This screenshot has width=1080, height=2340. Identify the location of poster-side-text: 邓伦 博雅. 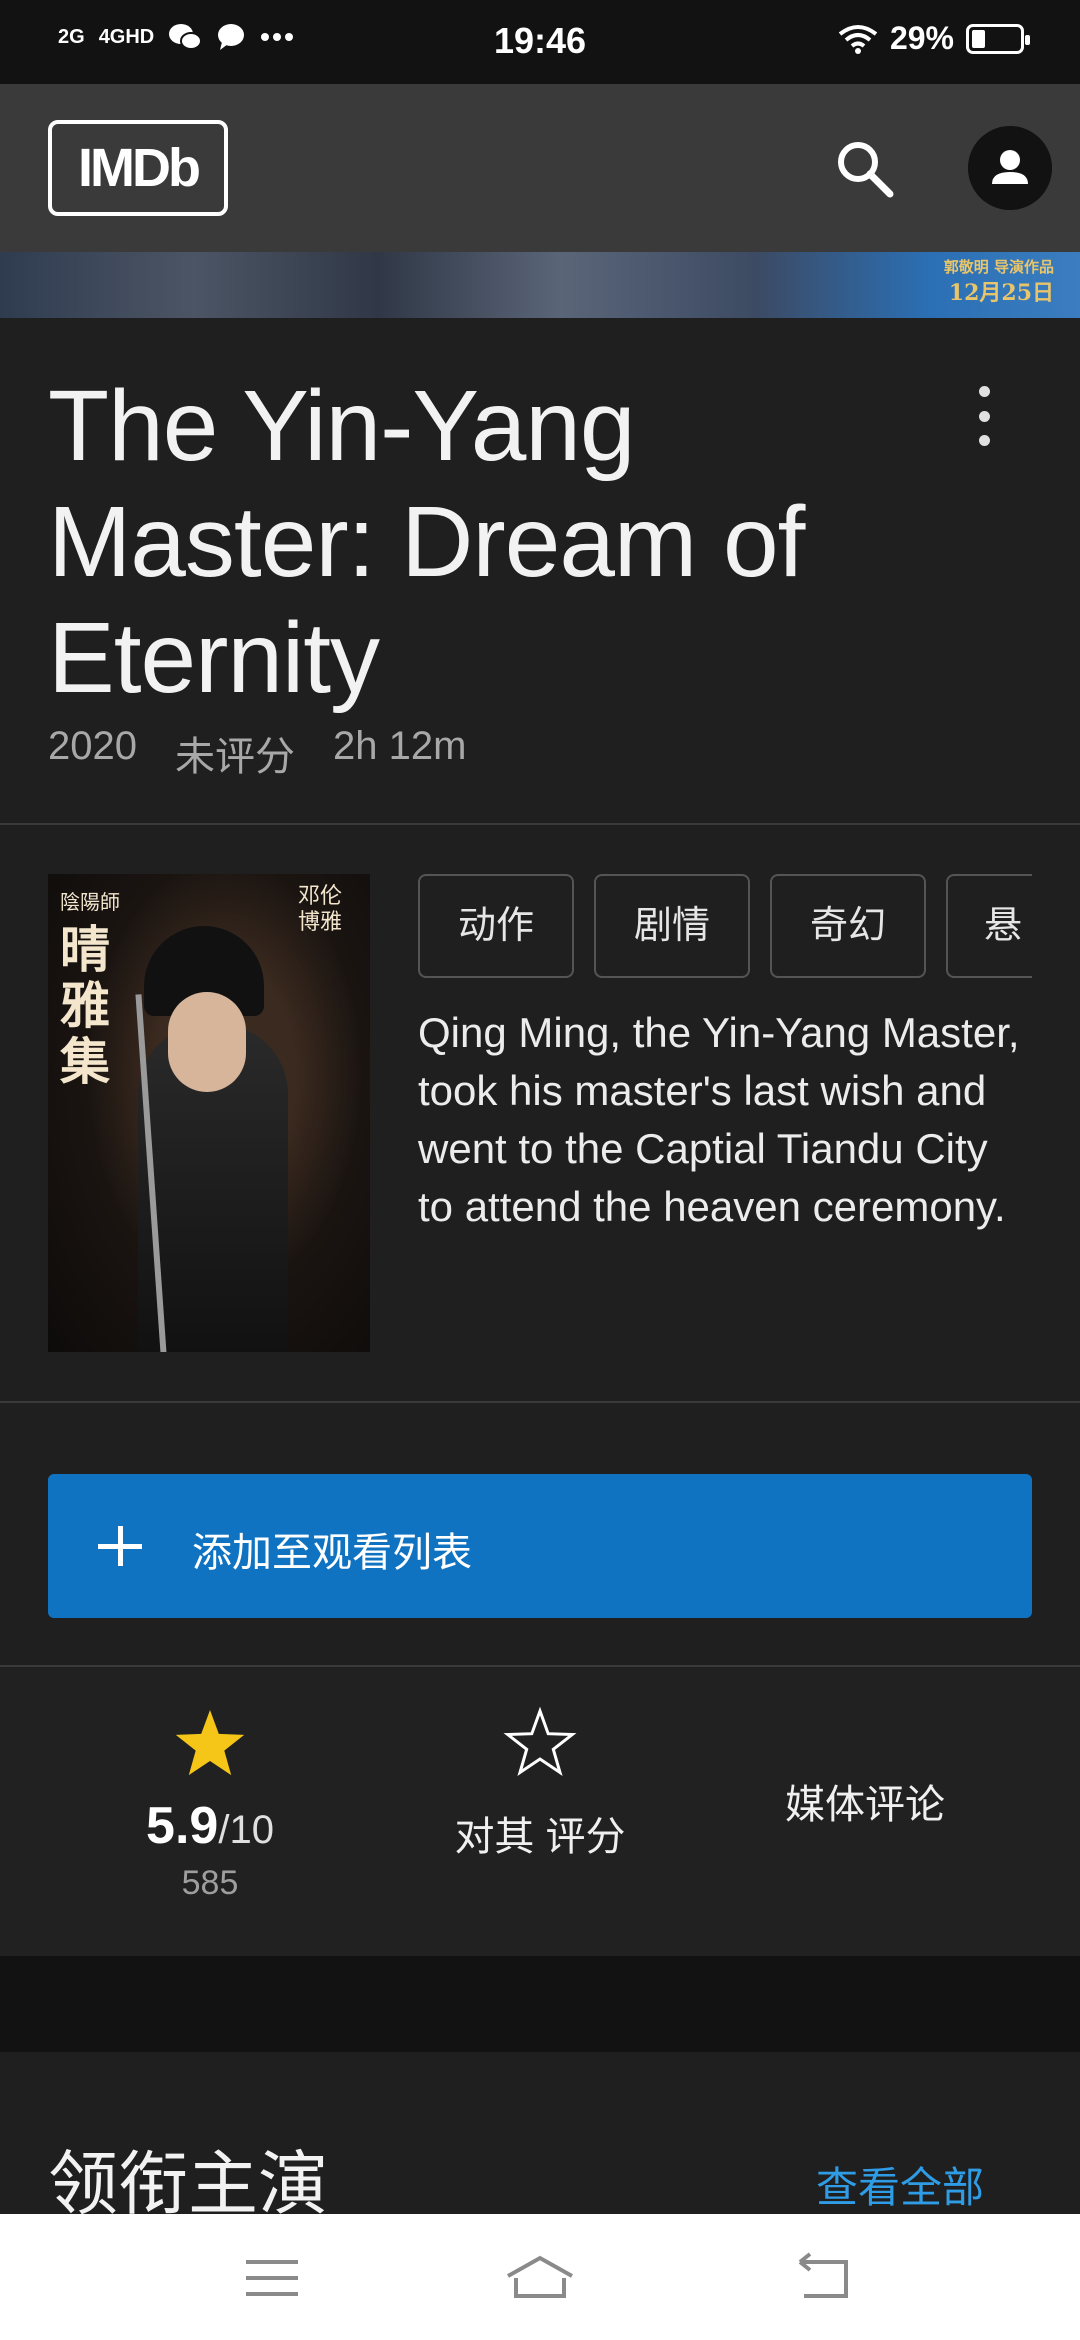
(319, 909).